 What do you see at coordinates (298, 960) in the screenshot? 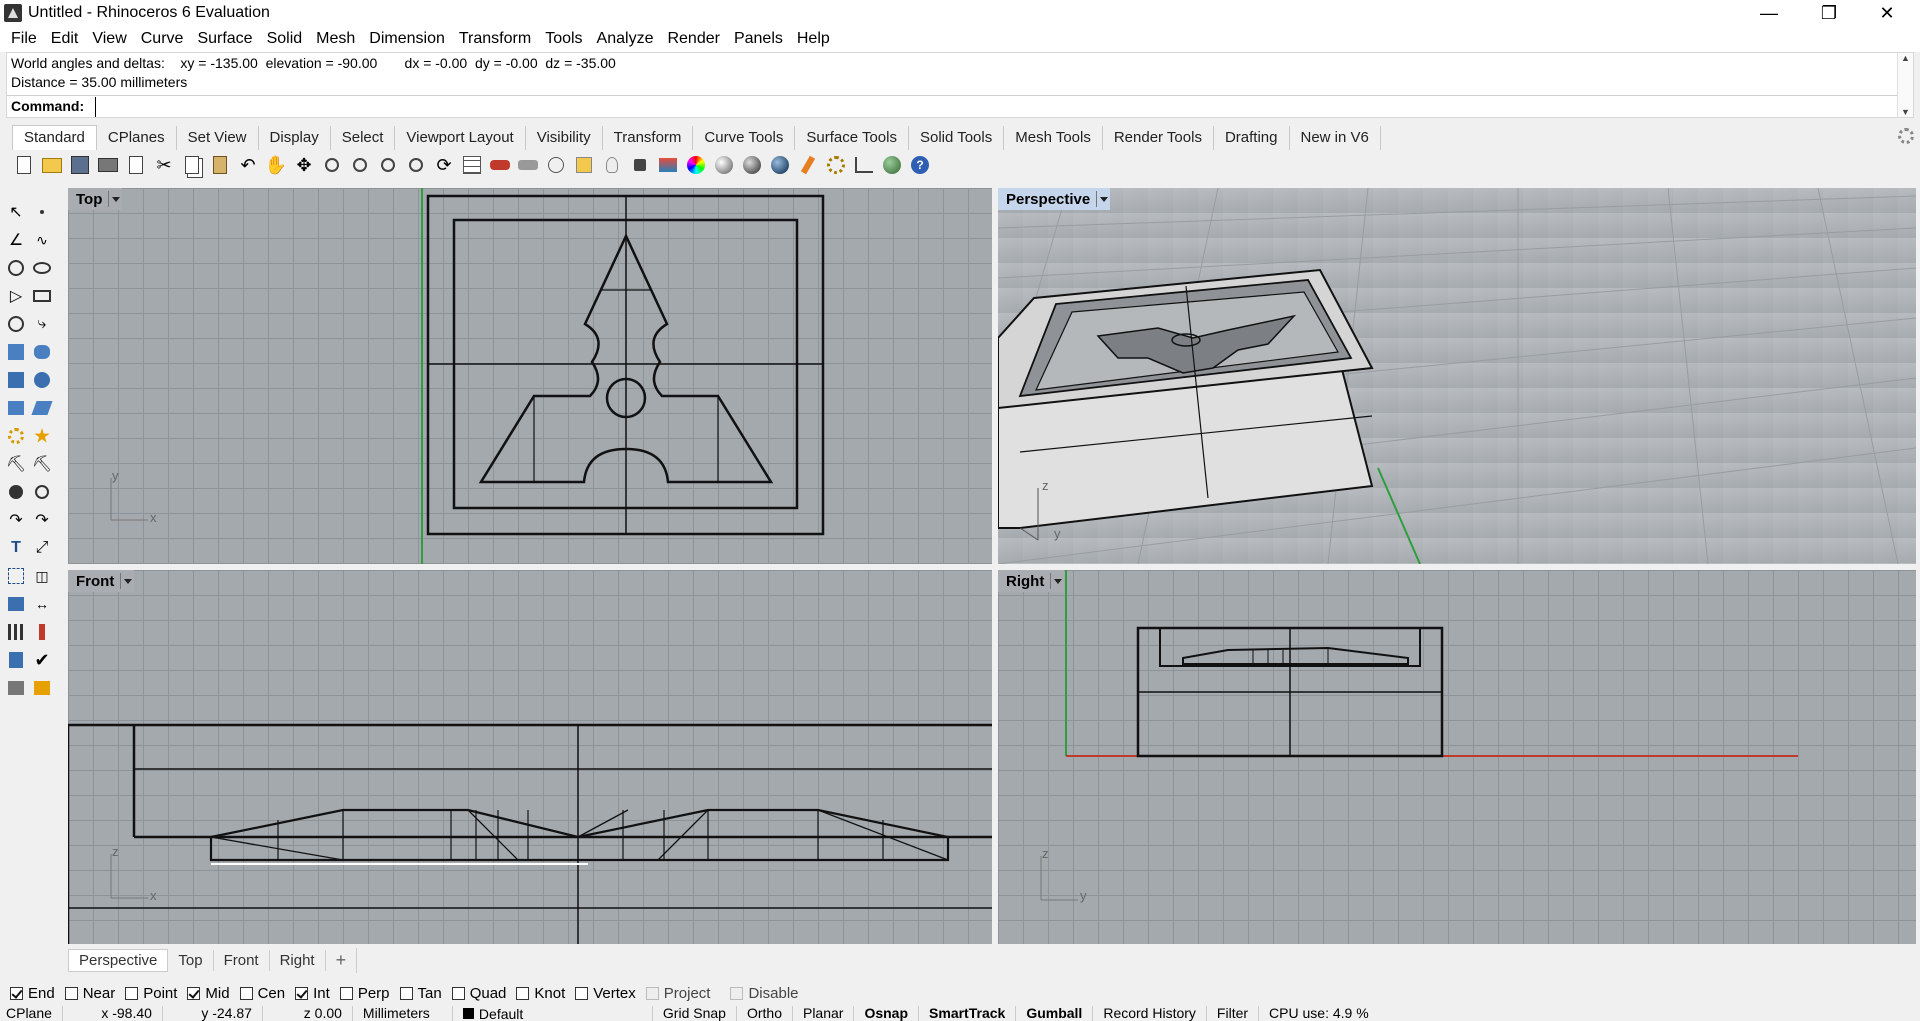
I see `tab-right: Right` at bounding box center [298, 960].